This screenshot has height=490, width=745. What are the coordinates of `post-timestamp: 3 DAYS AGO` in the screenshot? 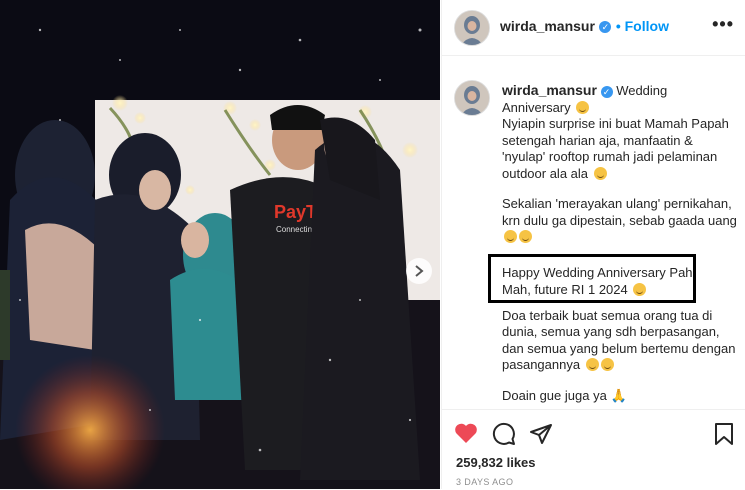 It's located at (484, 482).